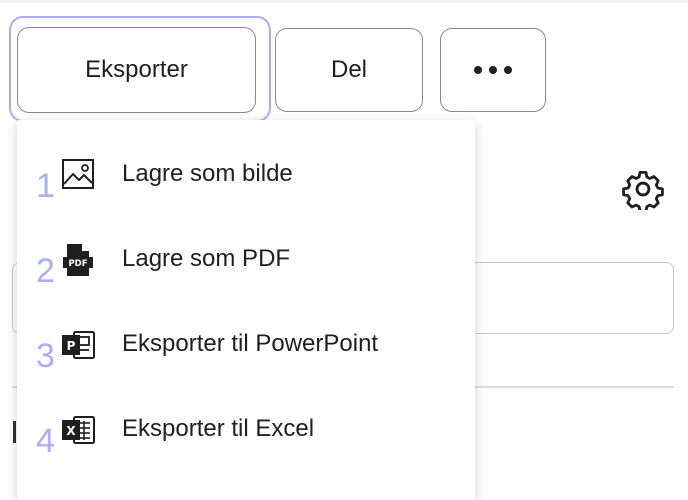  I want to click on menu-item-export-to-powerpoint: 3 P Eksporter til PowerPoint, so click(246, 345).